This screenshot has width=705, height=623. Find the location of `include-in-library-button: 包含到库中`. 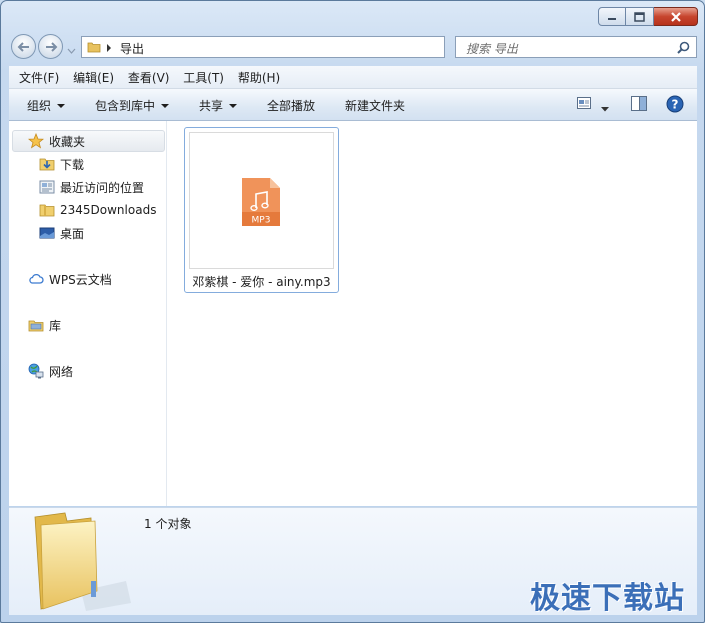

include-in-library-button: 包含到库中 is located at coordinates (132, 105).